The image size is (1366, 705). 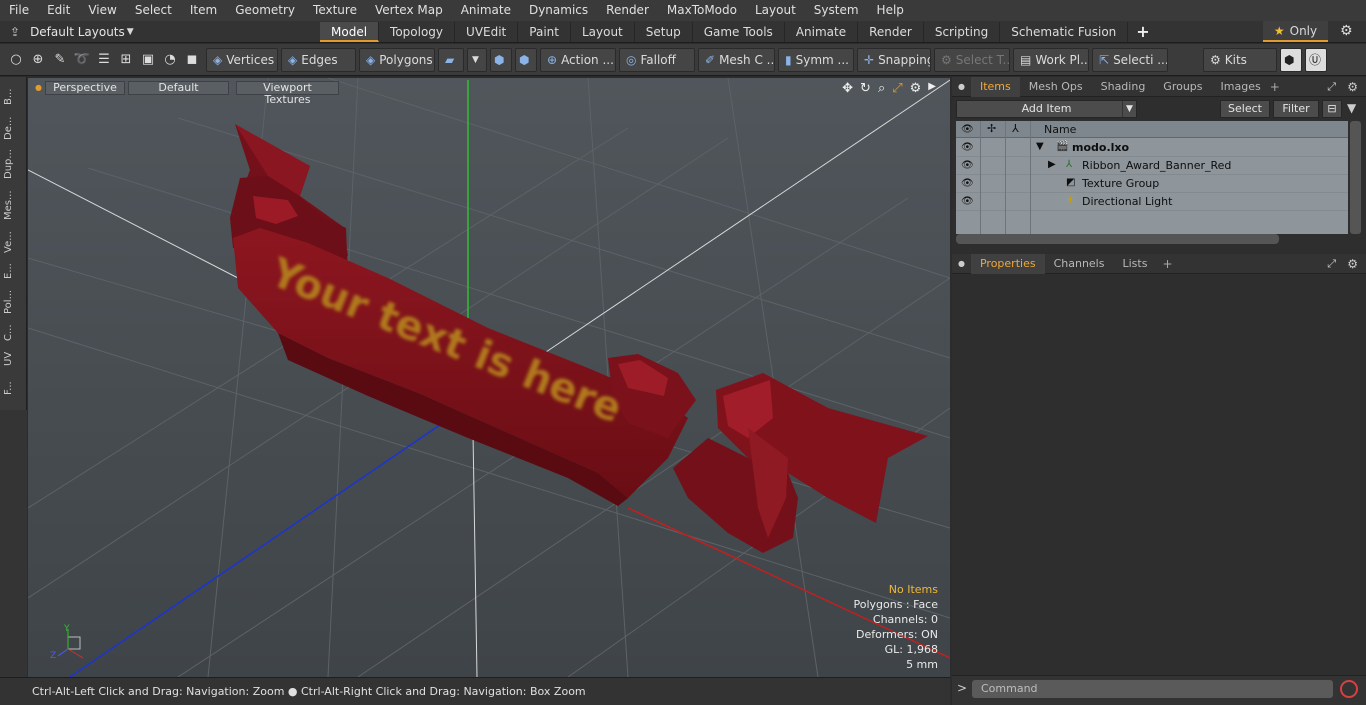 I want to click on play-arrow-icon: ▶, so click(x=932, y=88).